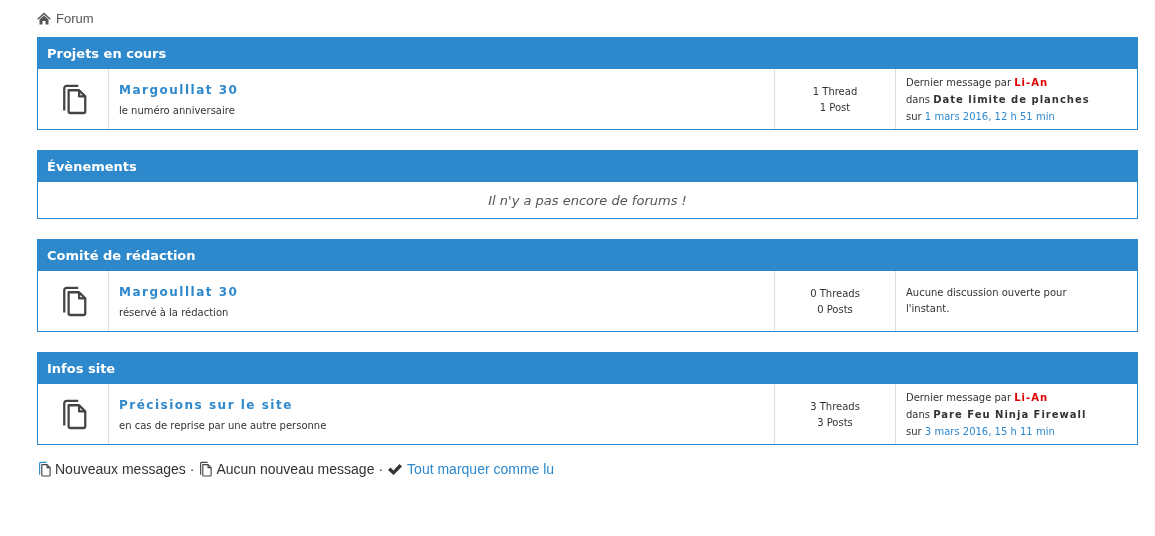 The width and height of the screenshot is (1155, 536). Describe the element at coordinates (989, 431) in the screenshot. I see `date-link: 3 mars 2016, 15 h 11 min` at that location.